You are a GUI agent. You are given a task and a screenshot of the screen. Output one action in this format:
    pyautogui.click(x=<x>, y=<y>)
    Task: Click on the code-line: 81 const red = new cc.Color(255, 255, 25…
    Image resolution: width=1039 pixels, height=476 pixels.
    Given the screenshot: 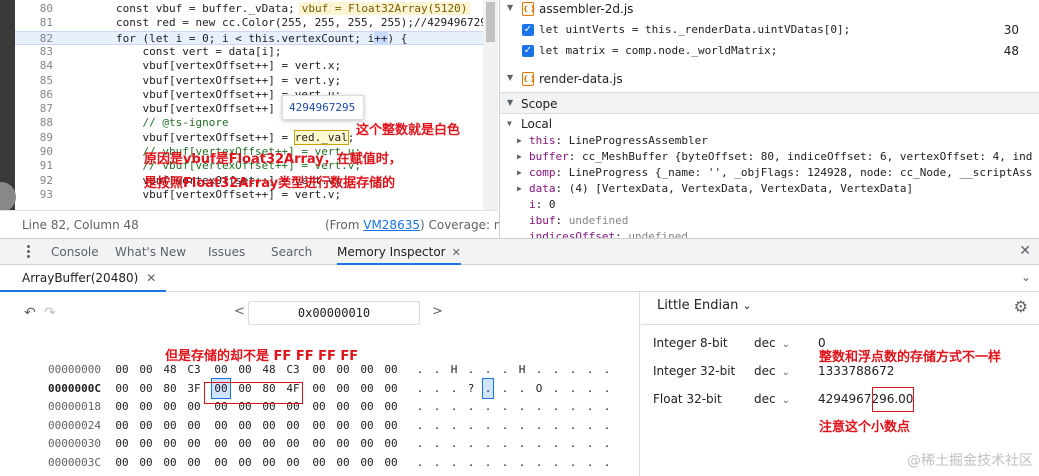 What is the action you would take?
    pyautogui.click(x=254, y=23)
    